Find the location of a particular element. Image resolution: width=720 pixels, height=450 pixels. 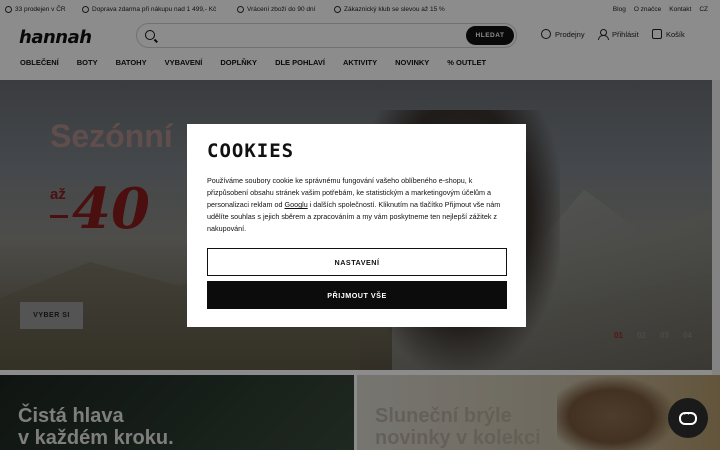

chat-button is located at coordinates (688, 418).